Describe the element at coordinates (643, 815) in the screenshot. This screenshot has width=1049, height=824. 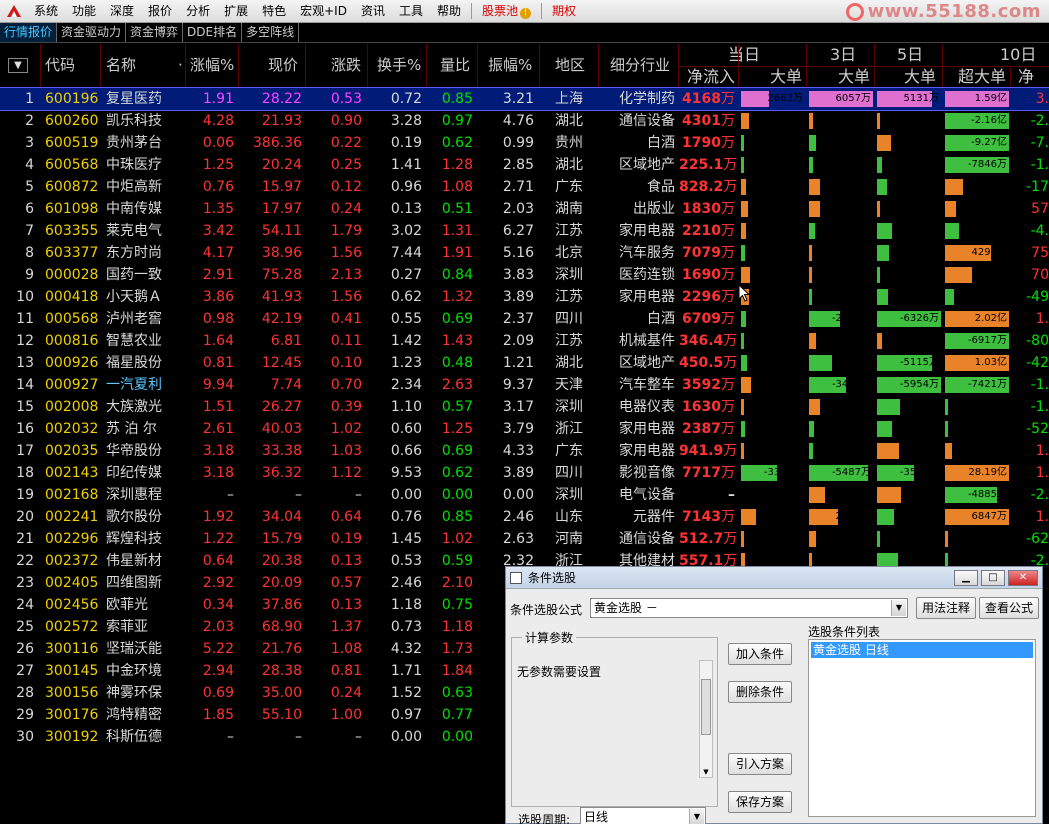
I see `period-select: 日线 ▼` at that location.